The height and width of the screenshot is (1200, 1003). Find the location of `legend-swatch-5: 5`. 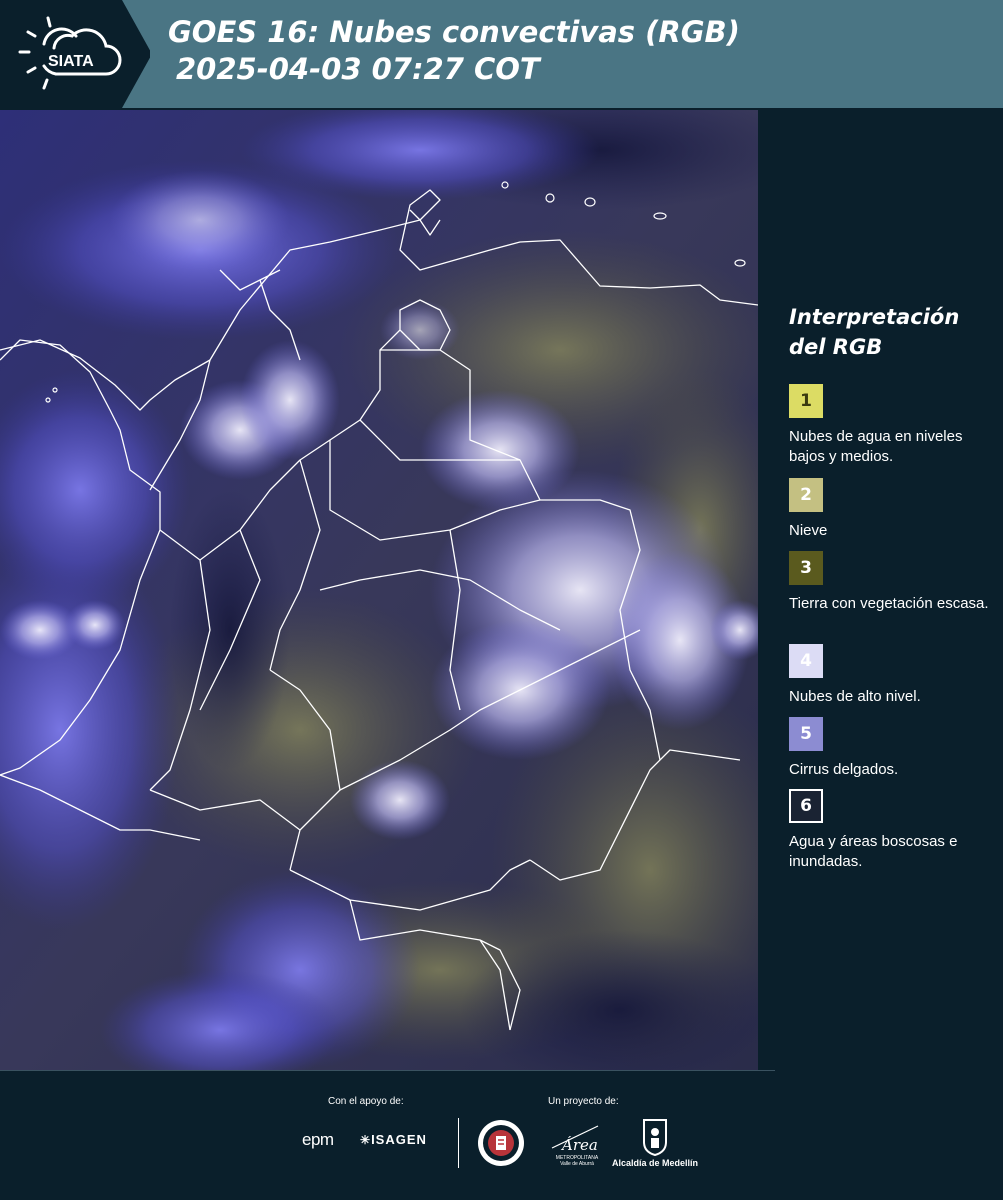

legend-swatch-5: 5 is located at coordinates (806, 734).